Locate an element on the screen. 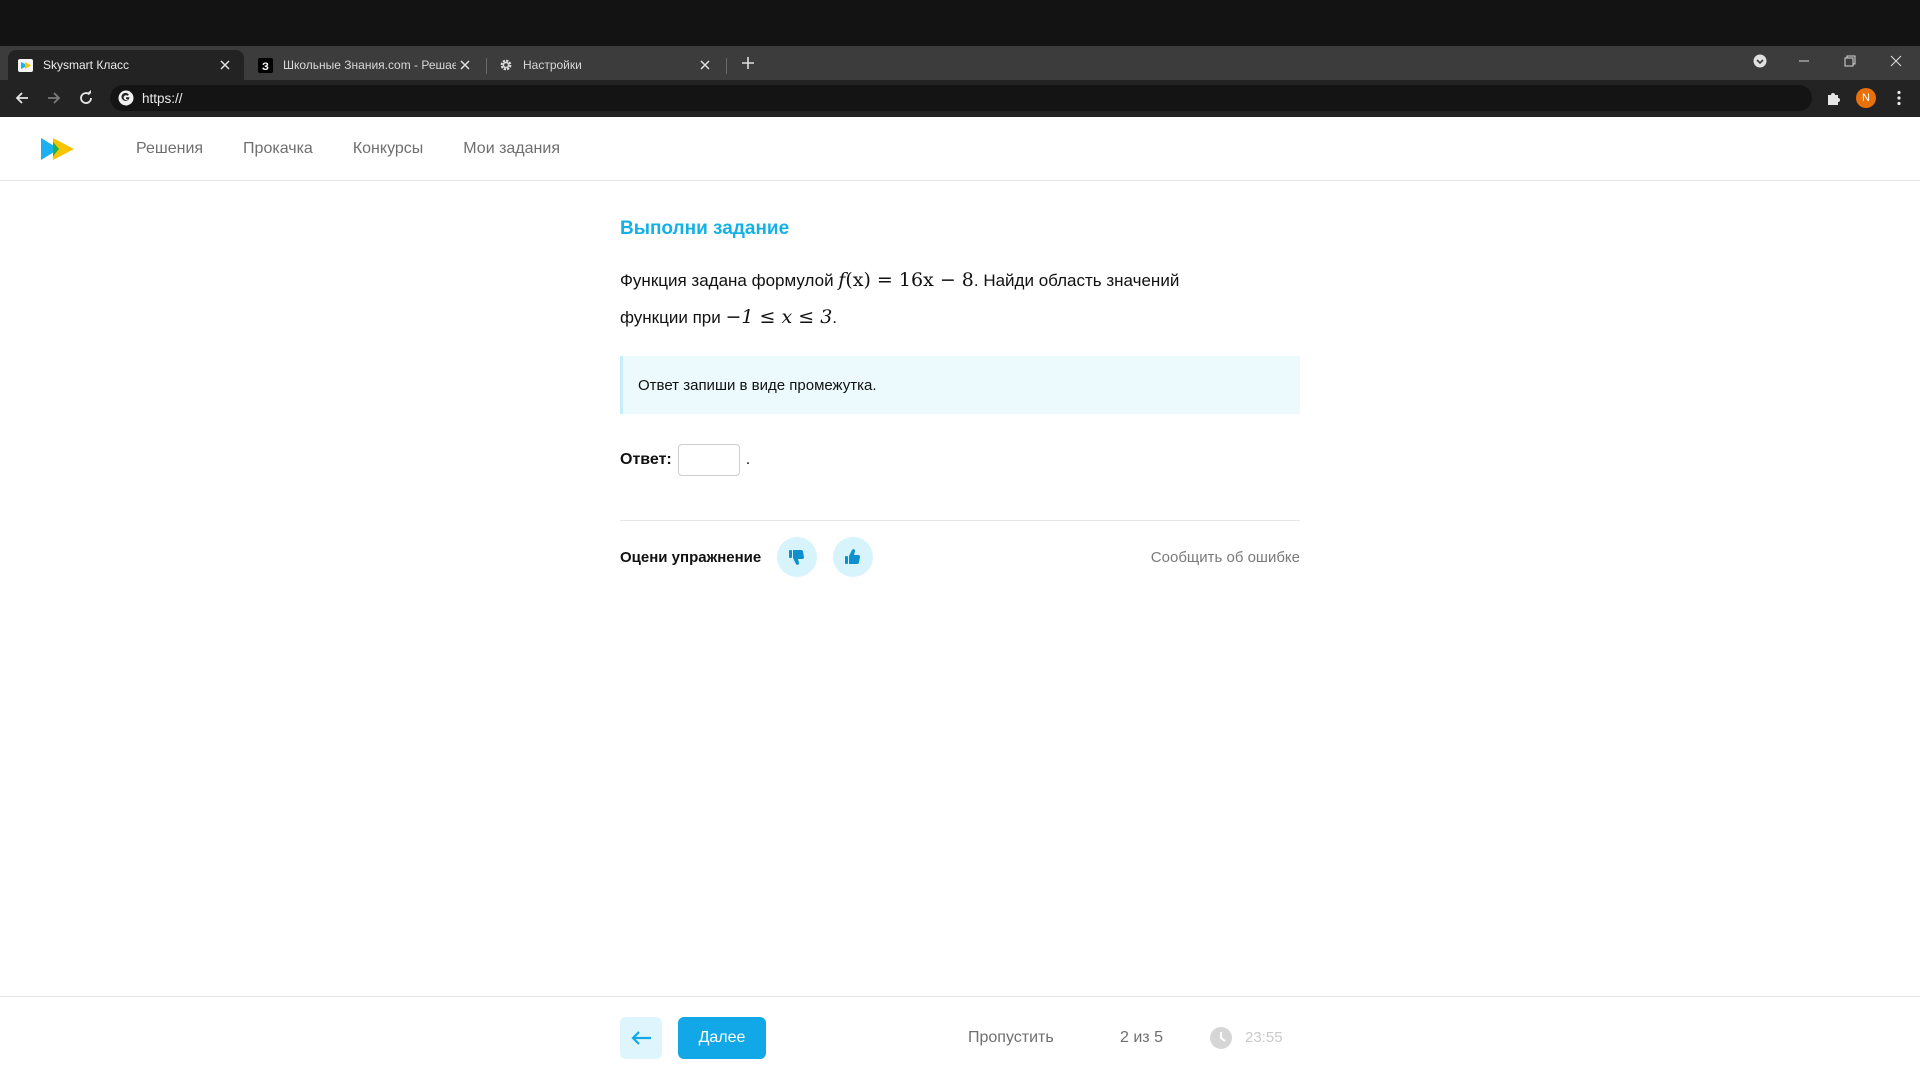  skysmart-favicon is located at coordinates (25, 65).